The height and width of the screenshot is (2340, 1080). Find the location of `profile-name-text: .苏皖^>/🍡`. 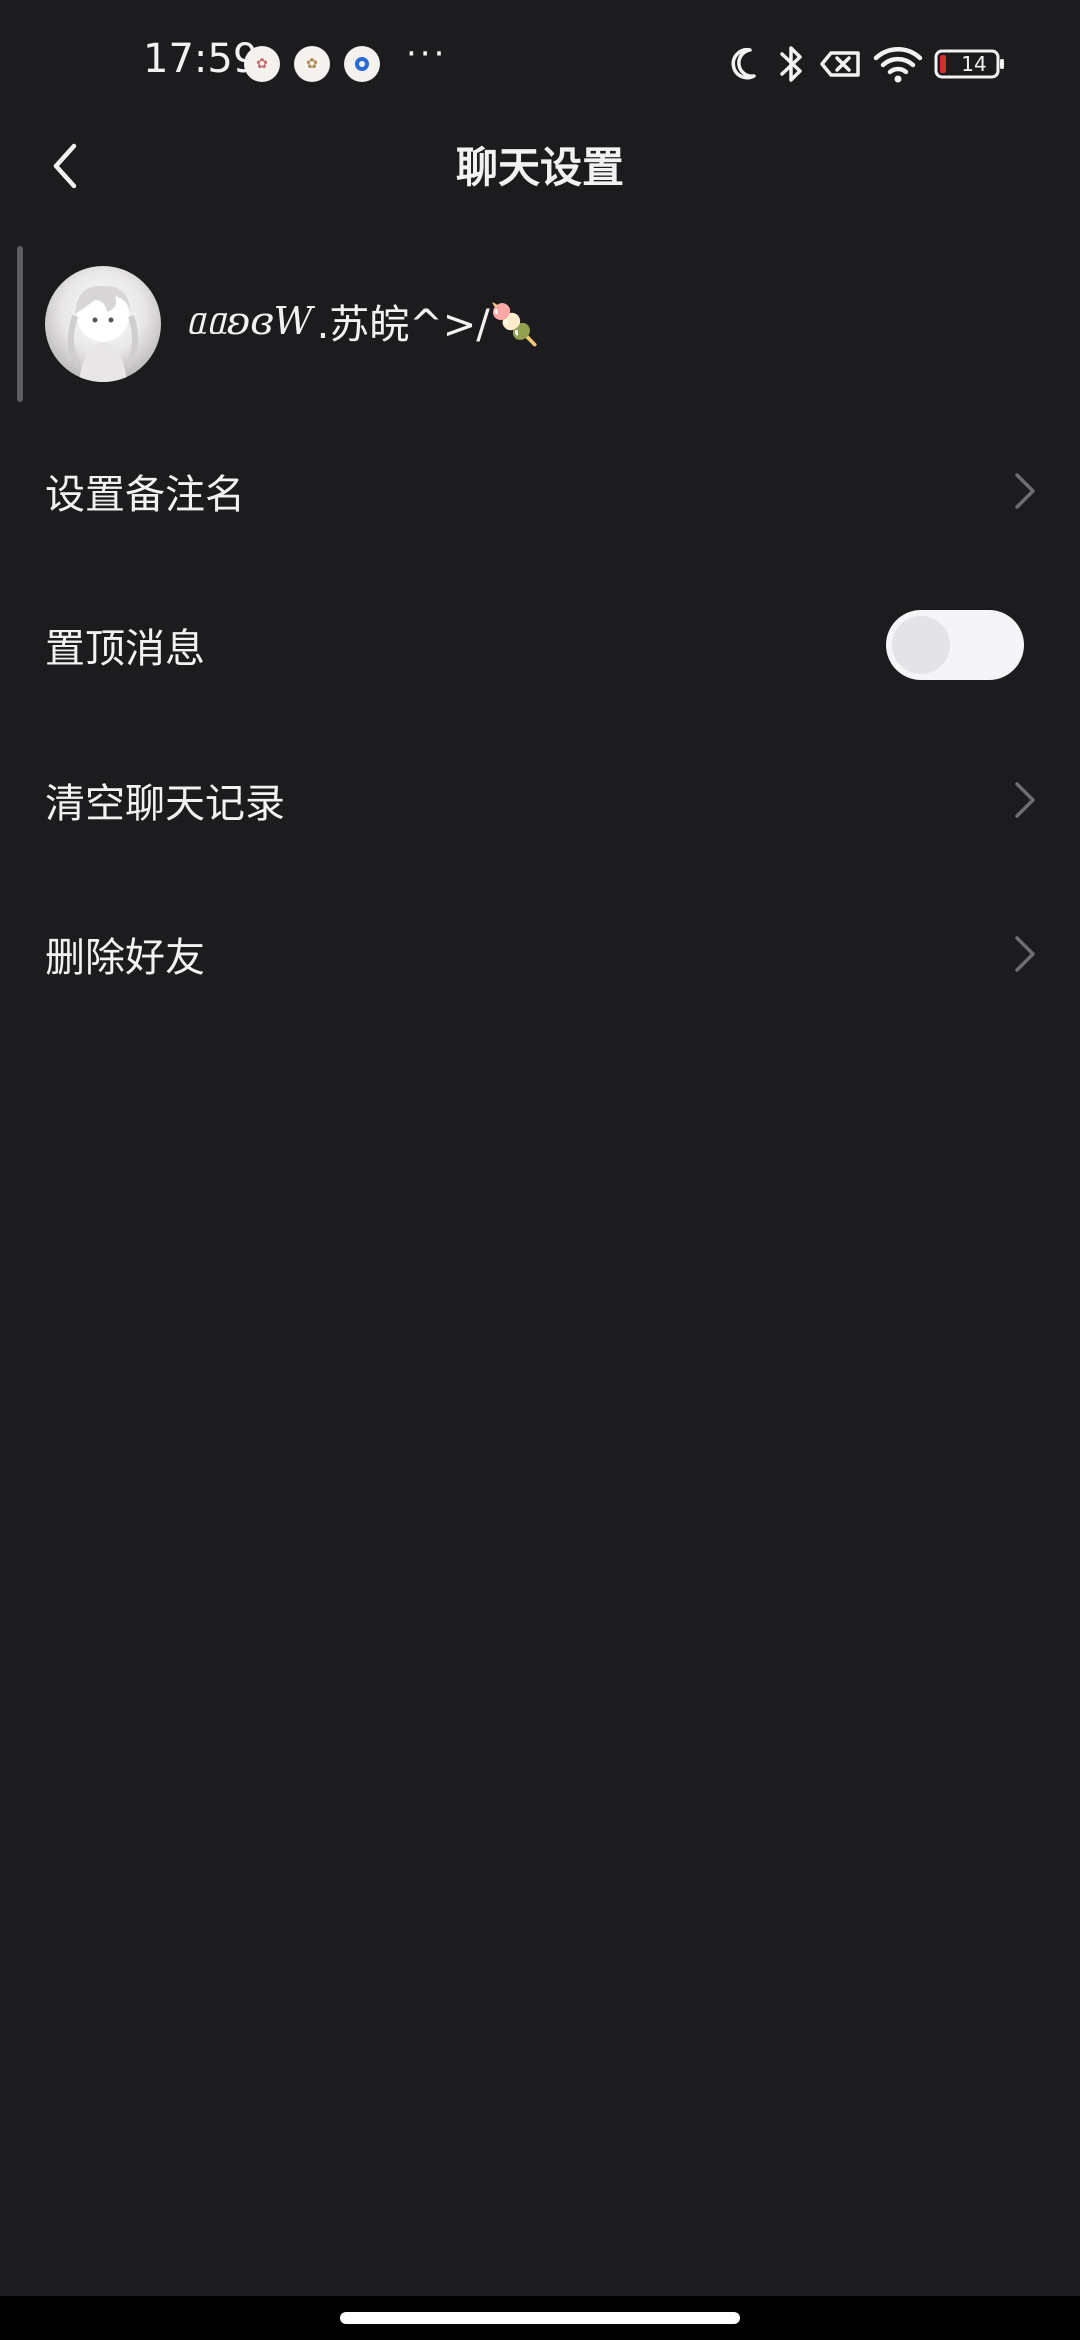

profile-name-text: .苏皖^>/🍡 is located at coordinates (428, 325).